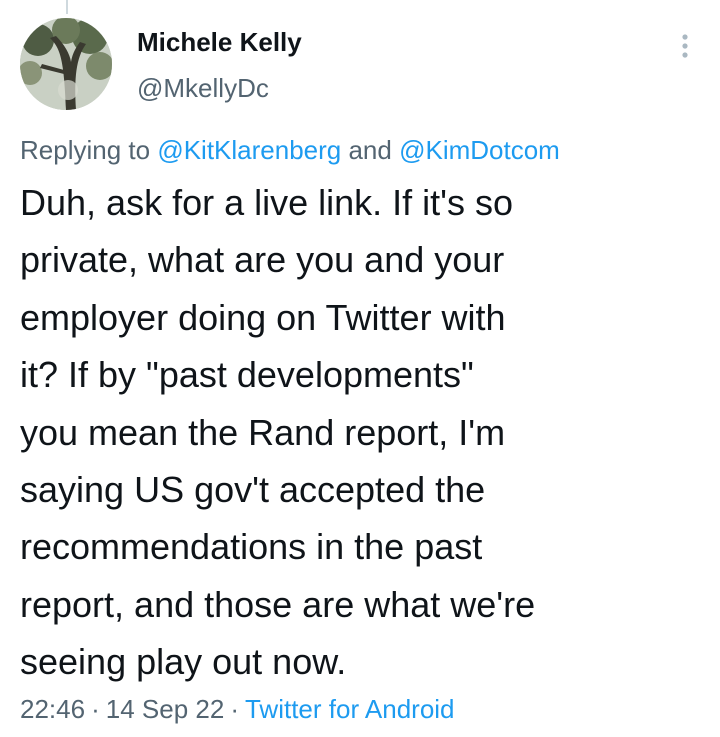 Image resolution: width=720 pixels, height=737 pixels. Describe the element at coordinates (247, 375) in the screenshot. I see `tweet-text-line: it? If by "past developments"` at that location.